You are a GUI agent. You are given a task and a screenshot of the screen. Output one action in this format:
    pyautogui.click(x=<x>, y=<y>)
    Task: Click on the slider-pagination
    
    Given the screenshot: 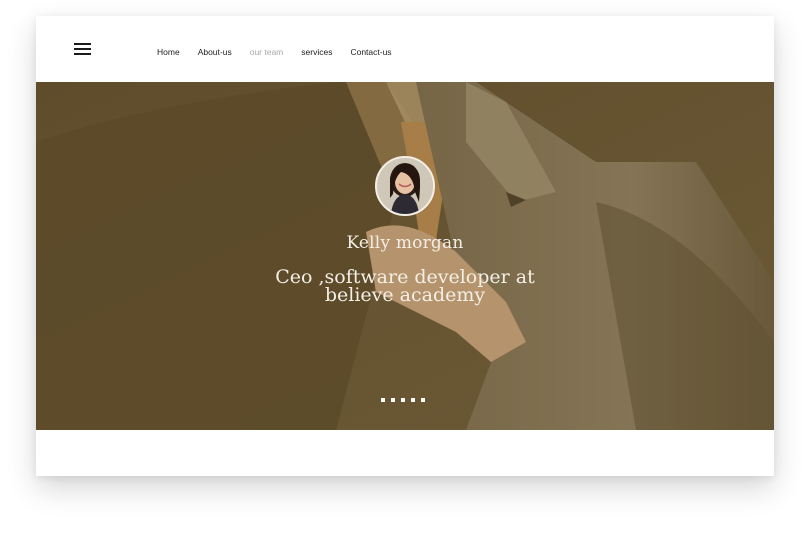 What is the action you would take?
    pyautogui.click(x=406, y=400)
    